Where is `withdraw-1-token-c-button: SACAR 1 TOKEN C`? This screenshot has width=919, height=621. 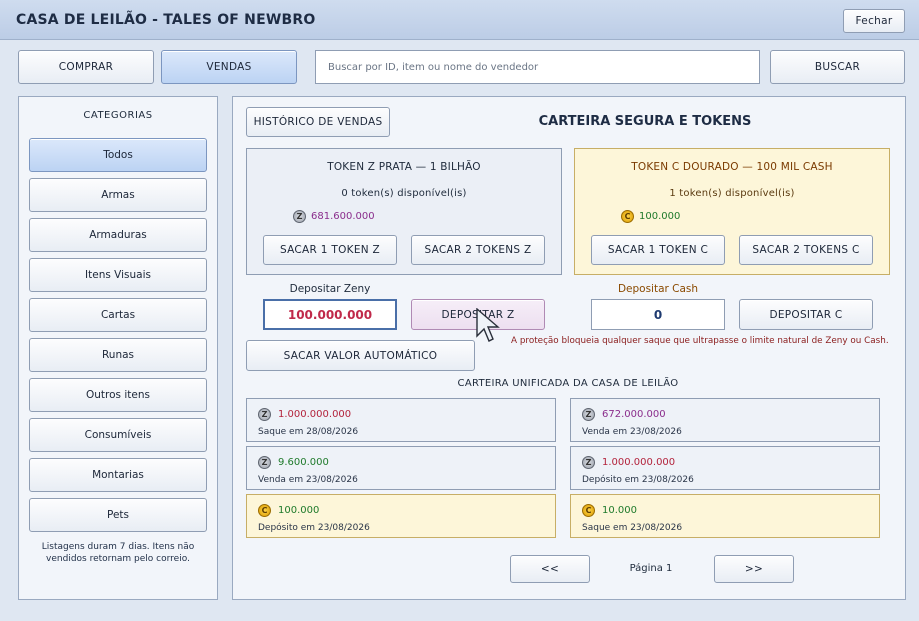
withdraw-1-token-c-button: SACAR 1 TOKEN C is located at coordinates (658, 250).